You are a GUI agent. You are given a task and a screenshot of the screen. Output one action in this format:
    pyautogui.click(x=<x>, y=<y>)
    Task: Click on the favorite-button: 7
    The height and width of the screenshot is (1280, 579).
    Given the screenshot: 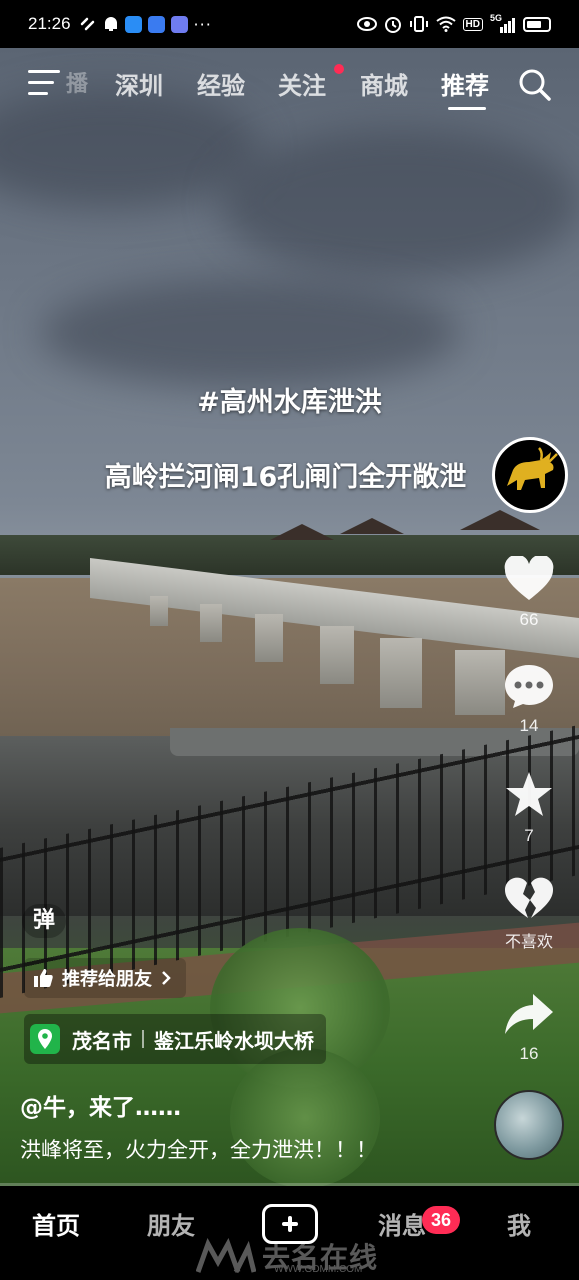 What is the action you would take?
    pyautogui.click(x=529, y=808)
    